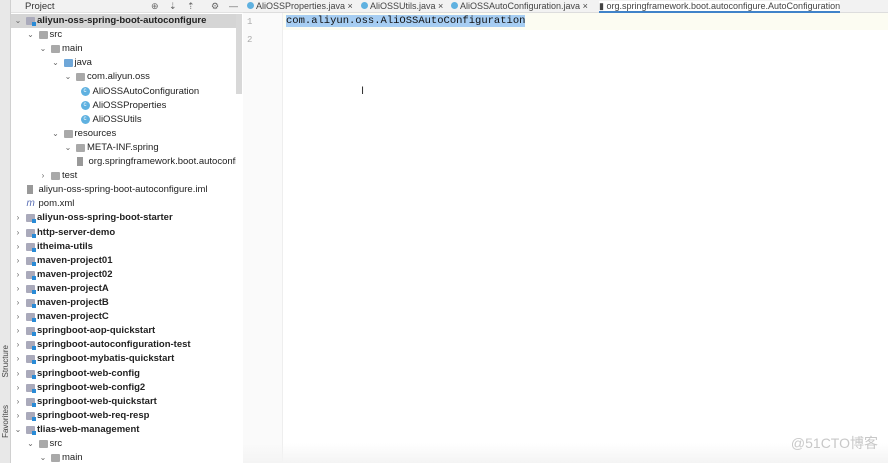  Describe the element at coordinates (5, 231) in the screenshot. I see `tool-window-stripe: Structure Favorites` at that location.